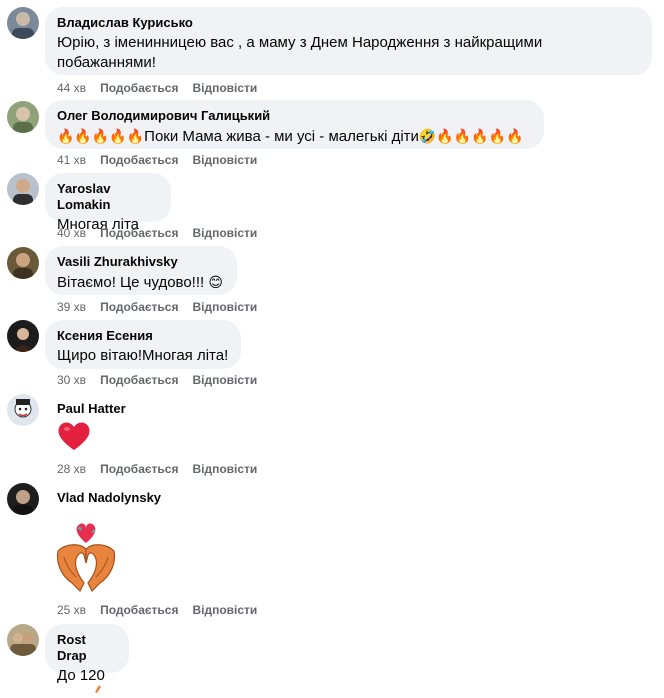  Describe the element at coordinates (143, 355) in the screenshot. I see `comment-text: Щиро вітаю!Многая літа!` at that location.